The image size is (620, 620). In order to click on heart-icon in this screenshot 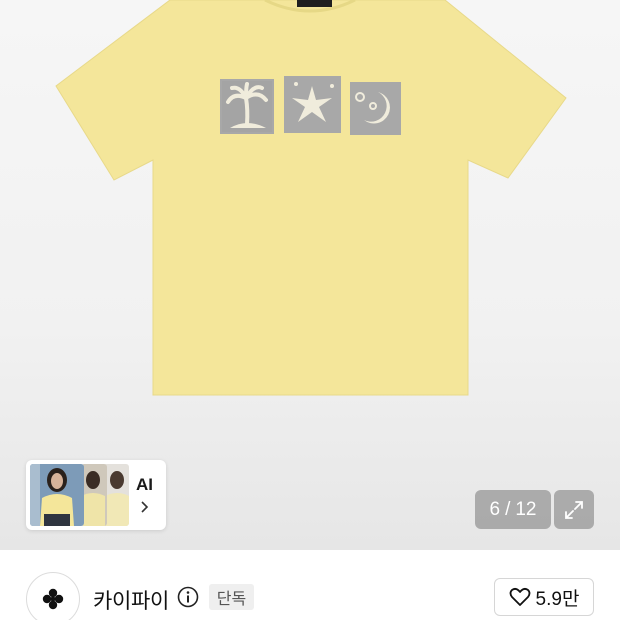, I will do `click(519, 596)`.